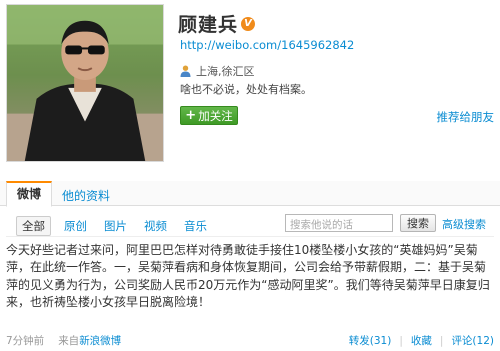 Image resolution: width=500 pixels, height=351 pixels. Describe the element at coordinates (195, 226) in the screenshot. I see `filter-music: 音乐` at that location.